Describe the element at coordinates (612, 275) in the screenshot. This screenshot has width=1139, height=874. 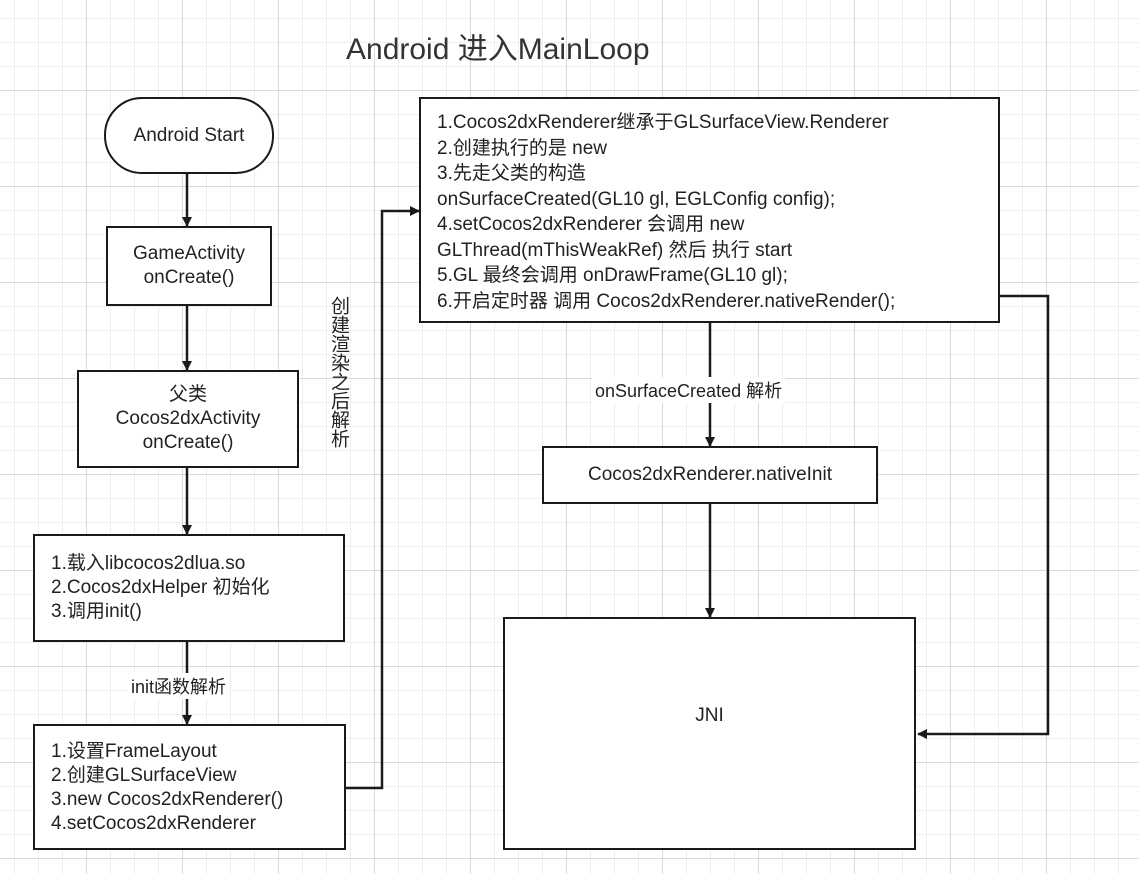
I see `node-line: 5.GL 最终会调用 onDrawFrame(GL10 gl);` at that location.